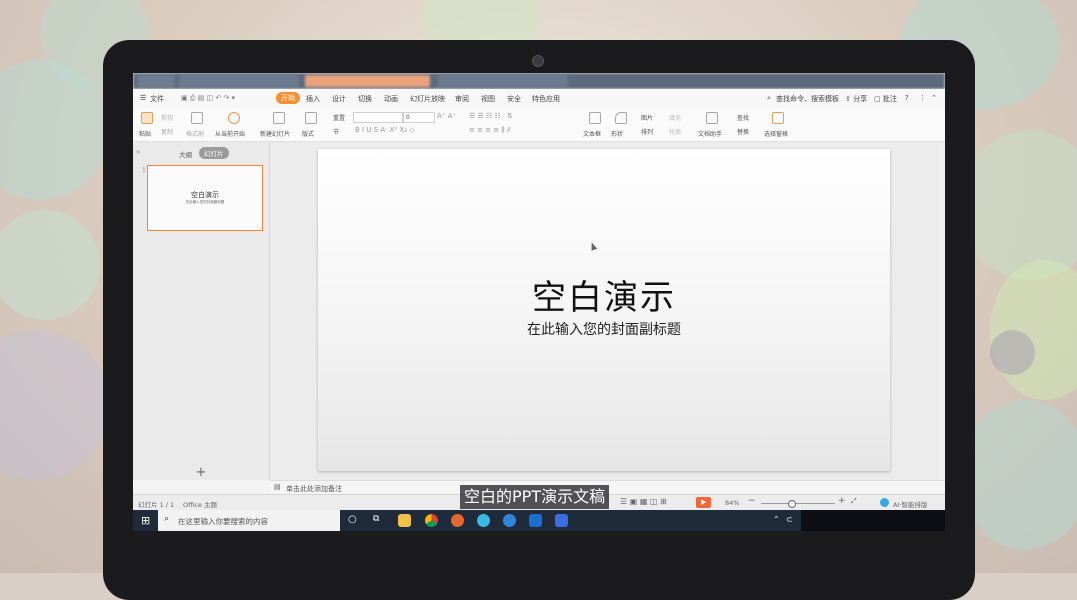  Describe the element at coordinates (535, 520) in the screenshot. I see `edge-icon` at that location.